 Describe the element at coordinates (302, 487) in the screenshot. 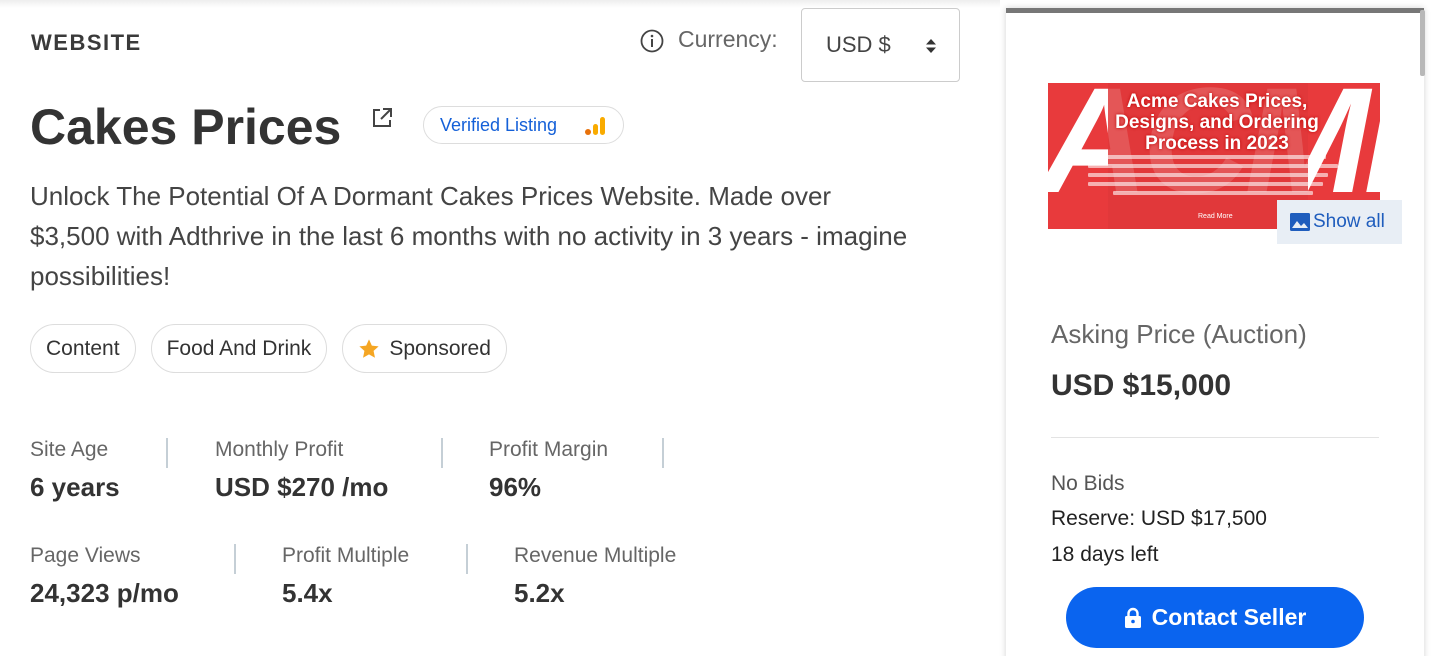

I see `stat-value: USD $270 /mo` at that location.